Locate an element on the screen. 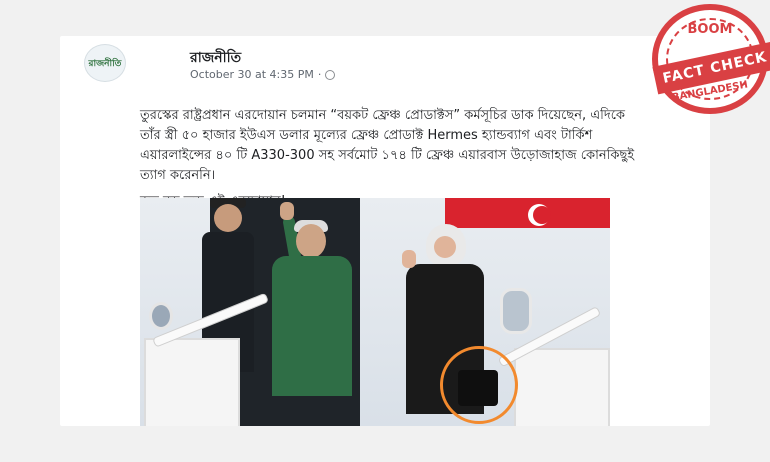 The width and height of the screenshot is (770, 462). woman-hand is located at coordinates (409, 259).